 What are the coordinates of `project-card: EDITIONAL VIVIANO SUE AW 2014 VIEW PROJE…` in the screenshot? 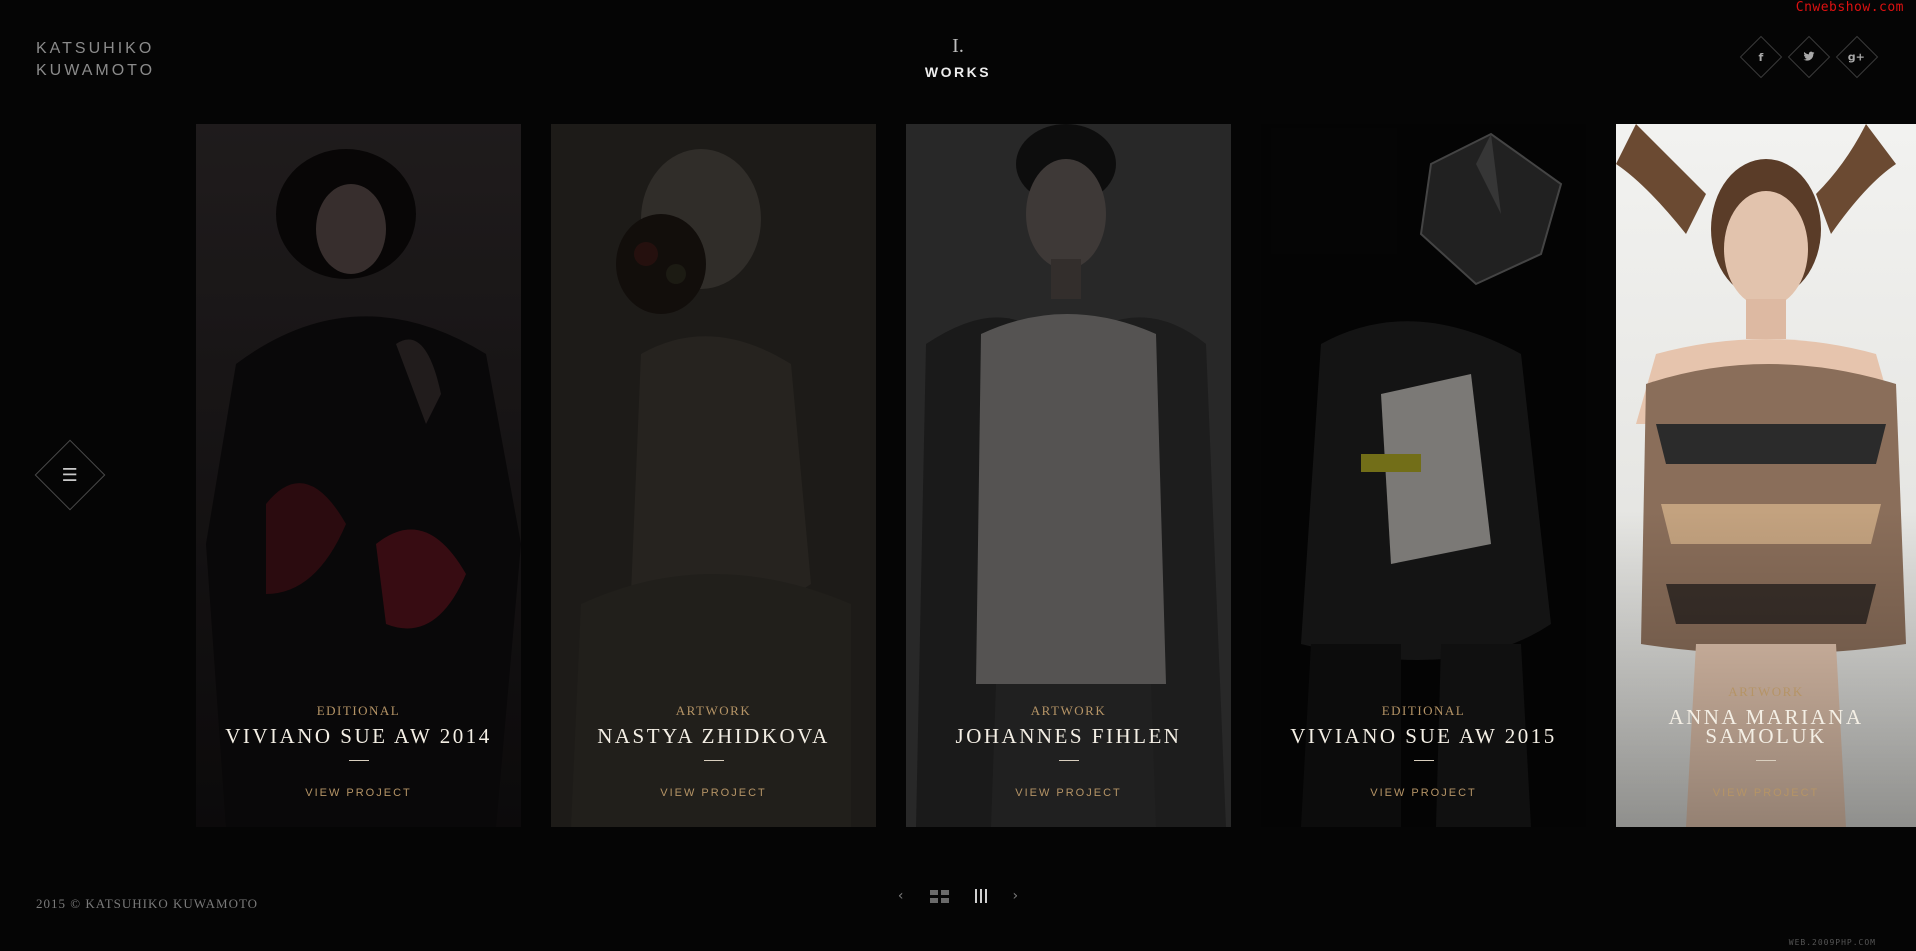 It's located at (358, 475).